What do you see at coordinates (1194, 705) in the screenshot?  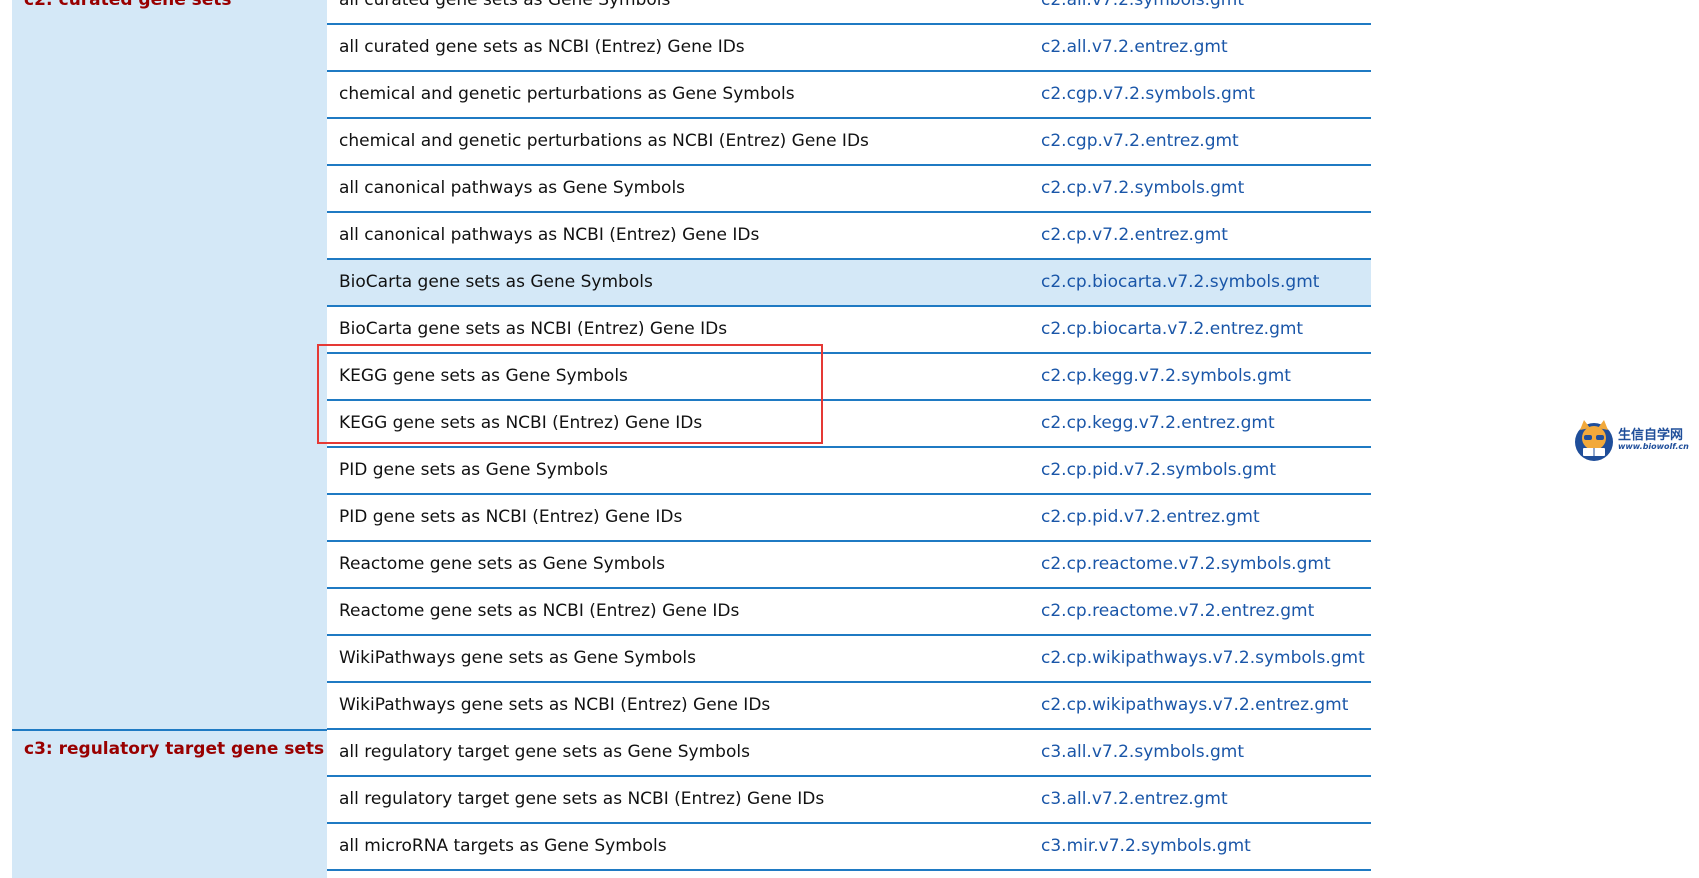 I see `gmt-download-link: c2.cp.wikipathways.v7.2.entrez.gmt` at bounding box center [1194, 705].